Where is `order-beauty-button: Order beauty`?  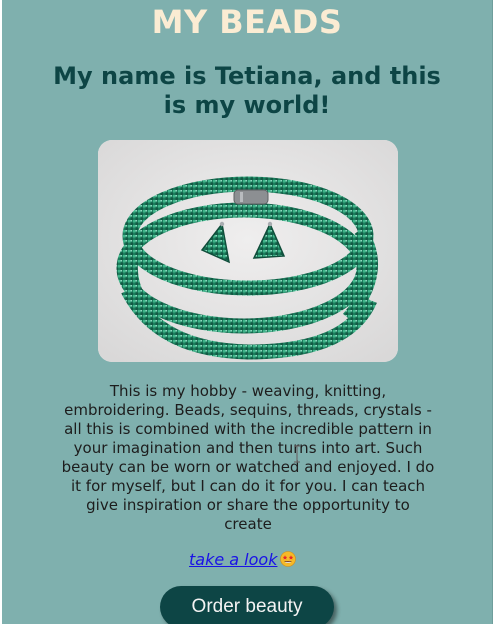 order-beauty-button: Order beauty is located at coordinates (247, 605).